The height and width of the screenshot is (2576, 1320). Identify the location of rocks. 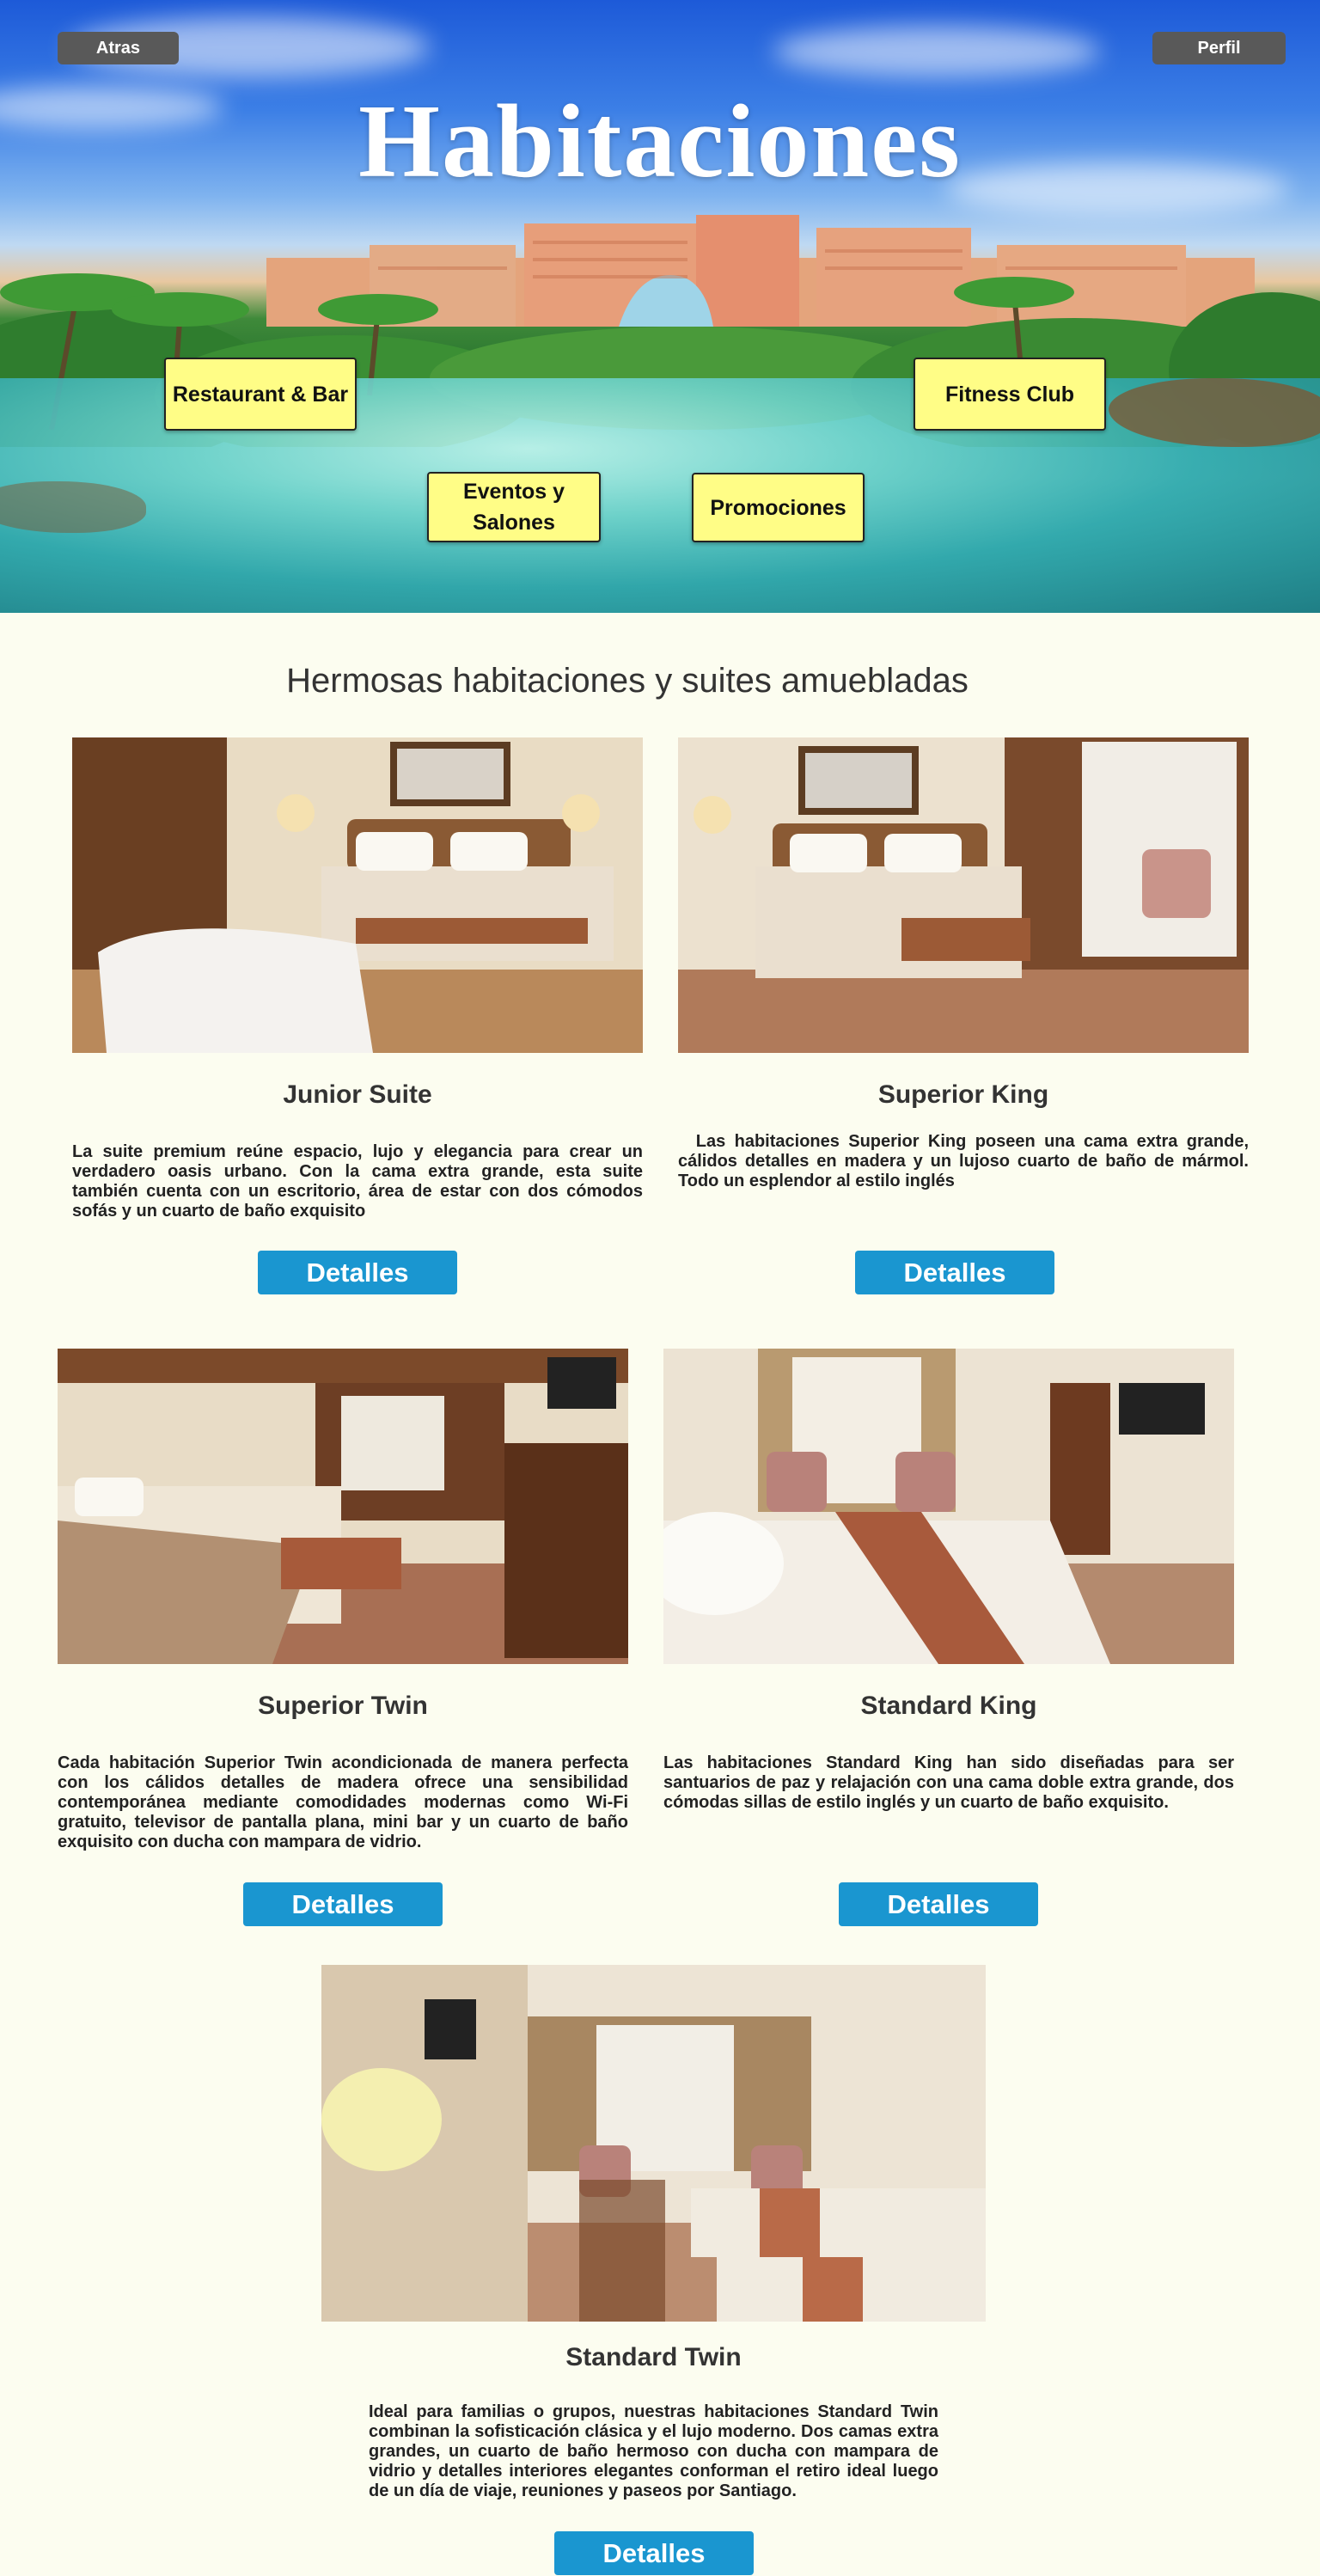
(73, 507).